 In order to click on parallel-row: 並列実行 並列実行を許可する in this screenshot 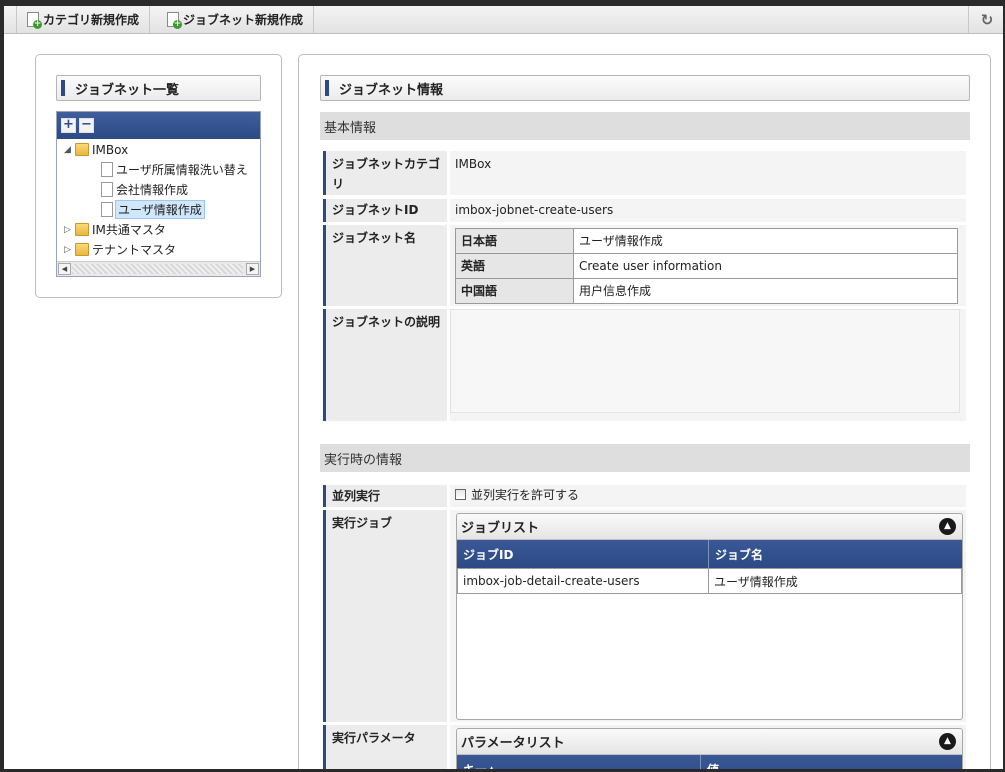, I will do `click(644, 496)`.